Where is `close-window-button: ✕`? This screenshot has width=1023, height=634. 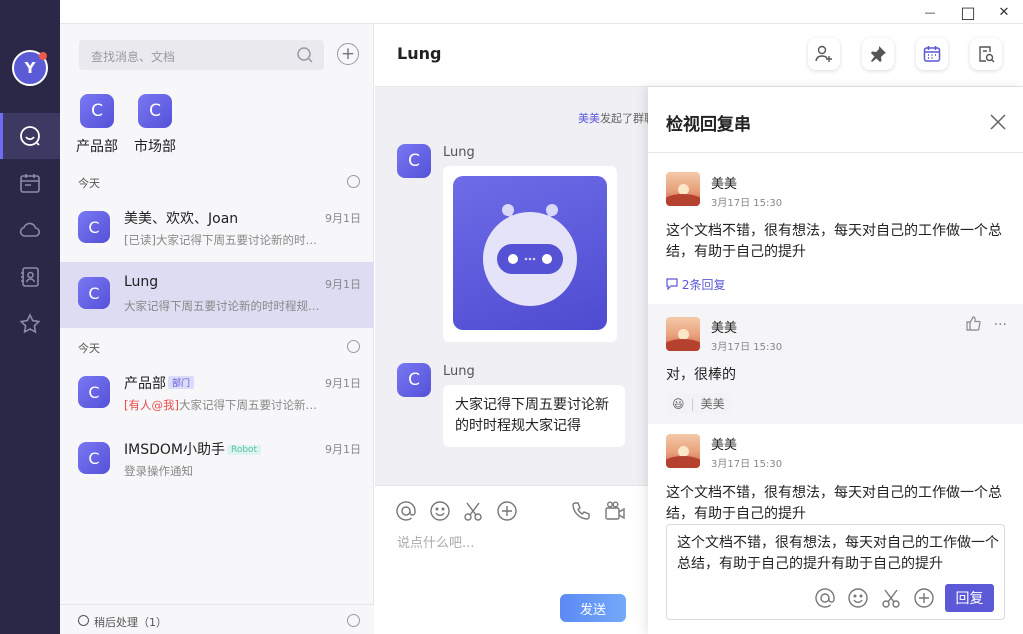
close-window-button: ✕ is located at coordinates (1004, 12).